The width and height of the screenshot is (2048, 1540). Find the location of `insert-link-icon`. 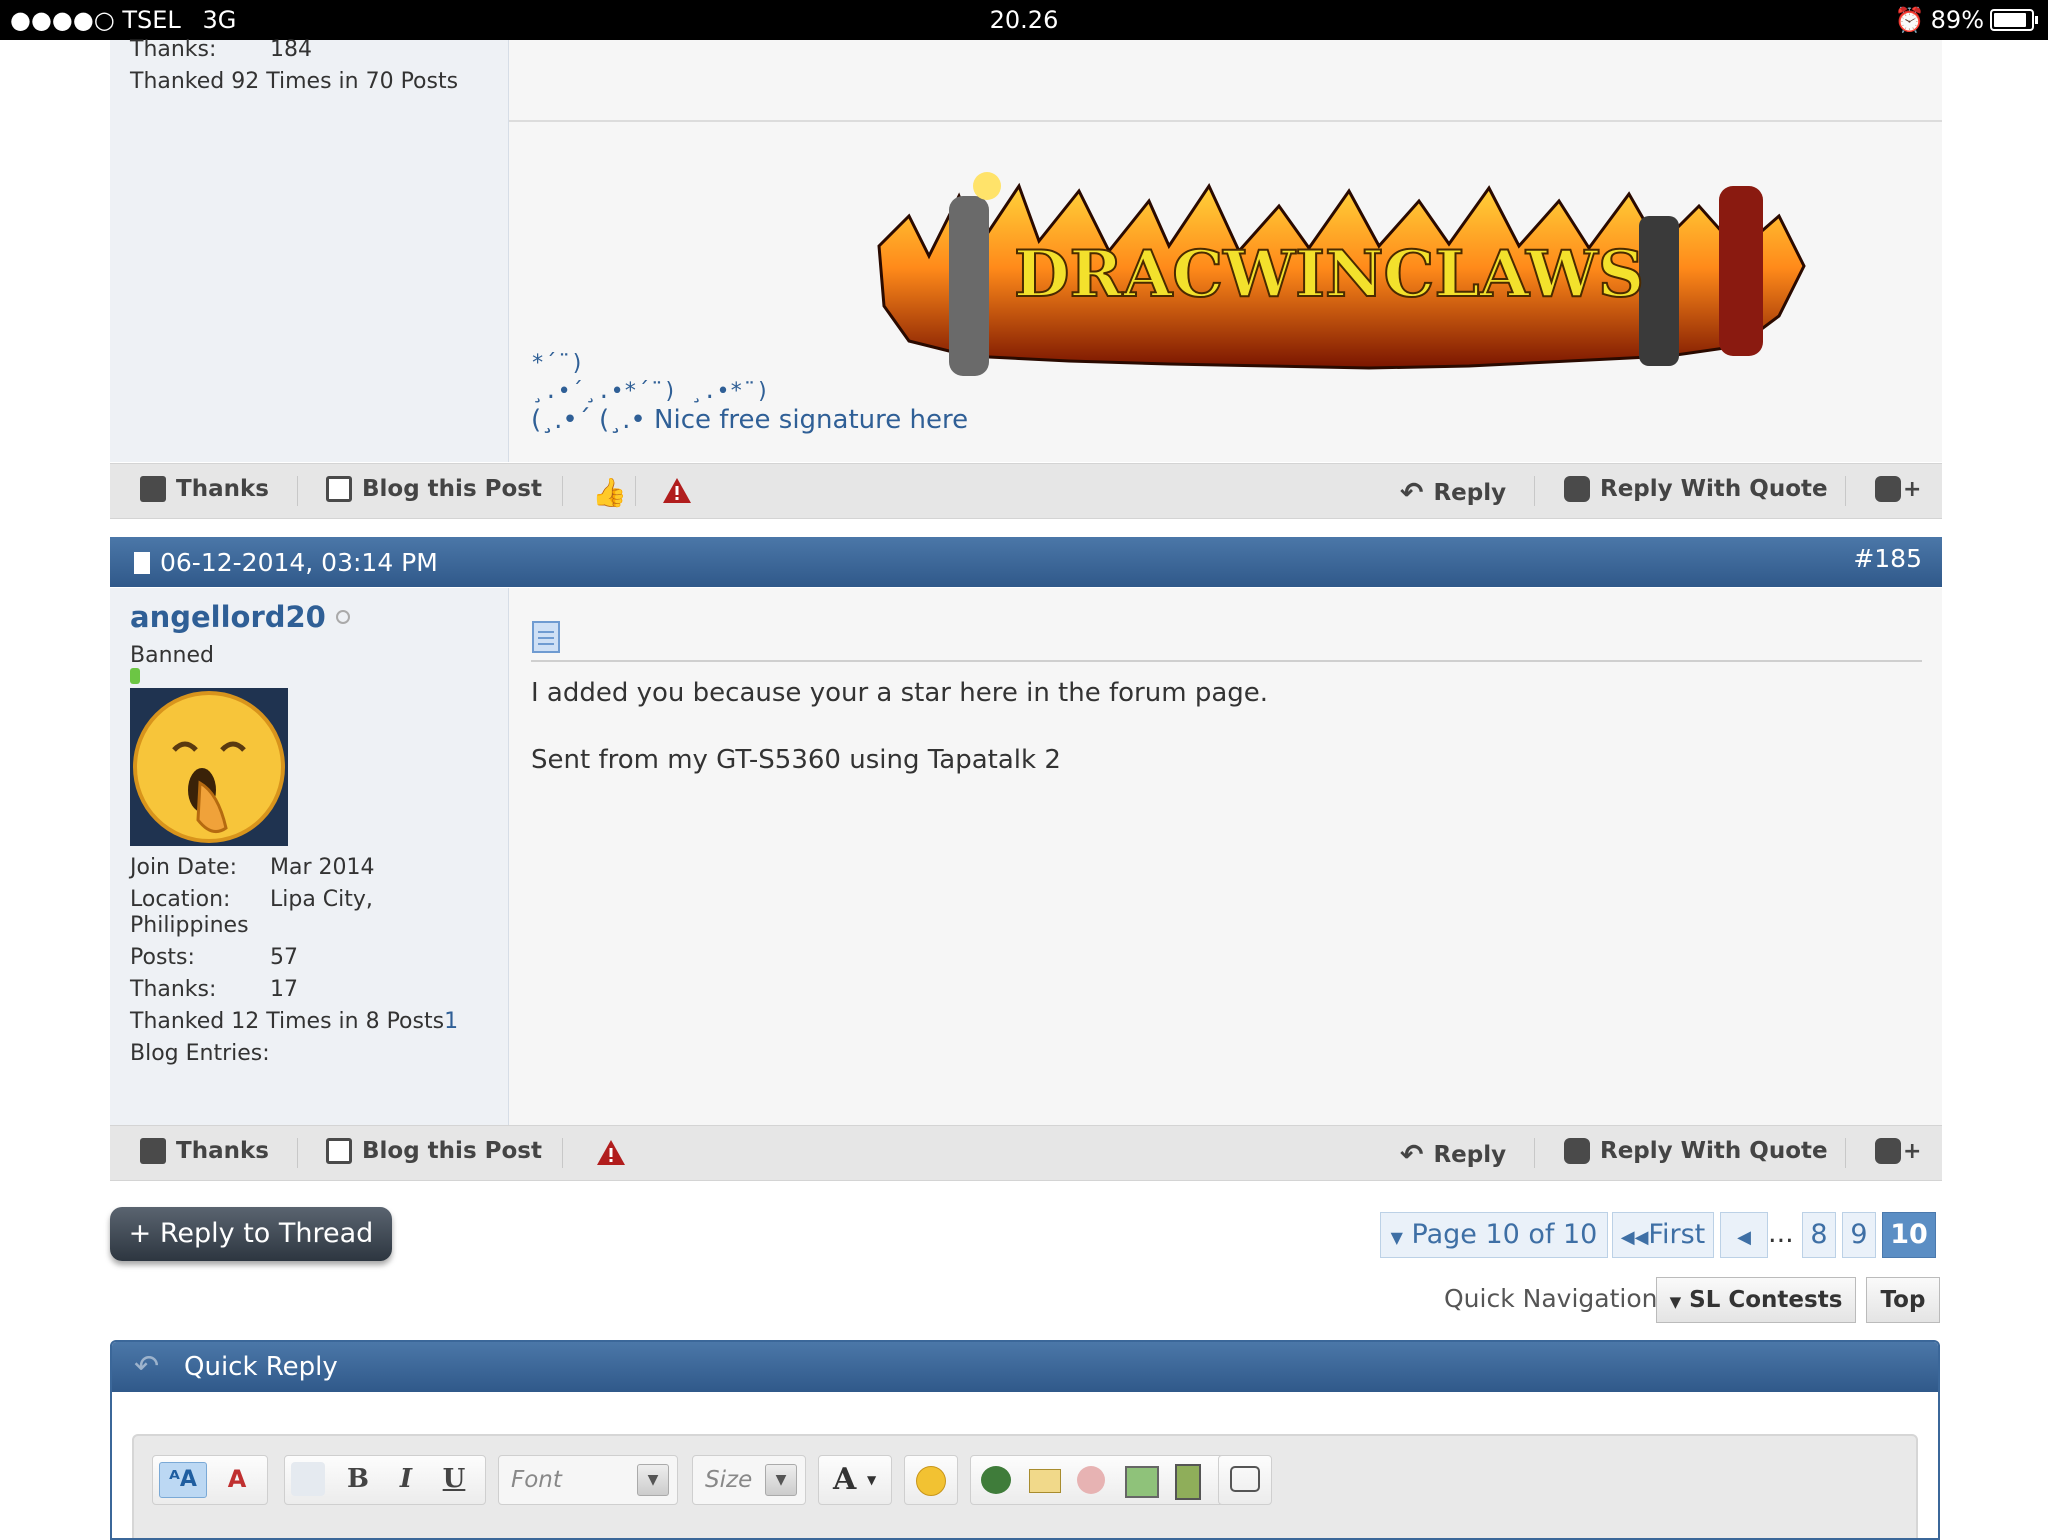

insert-link-icon is located at coordinates (996, 1480).